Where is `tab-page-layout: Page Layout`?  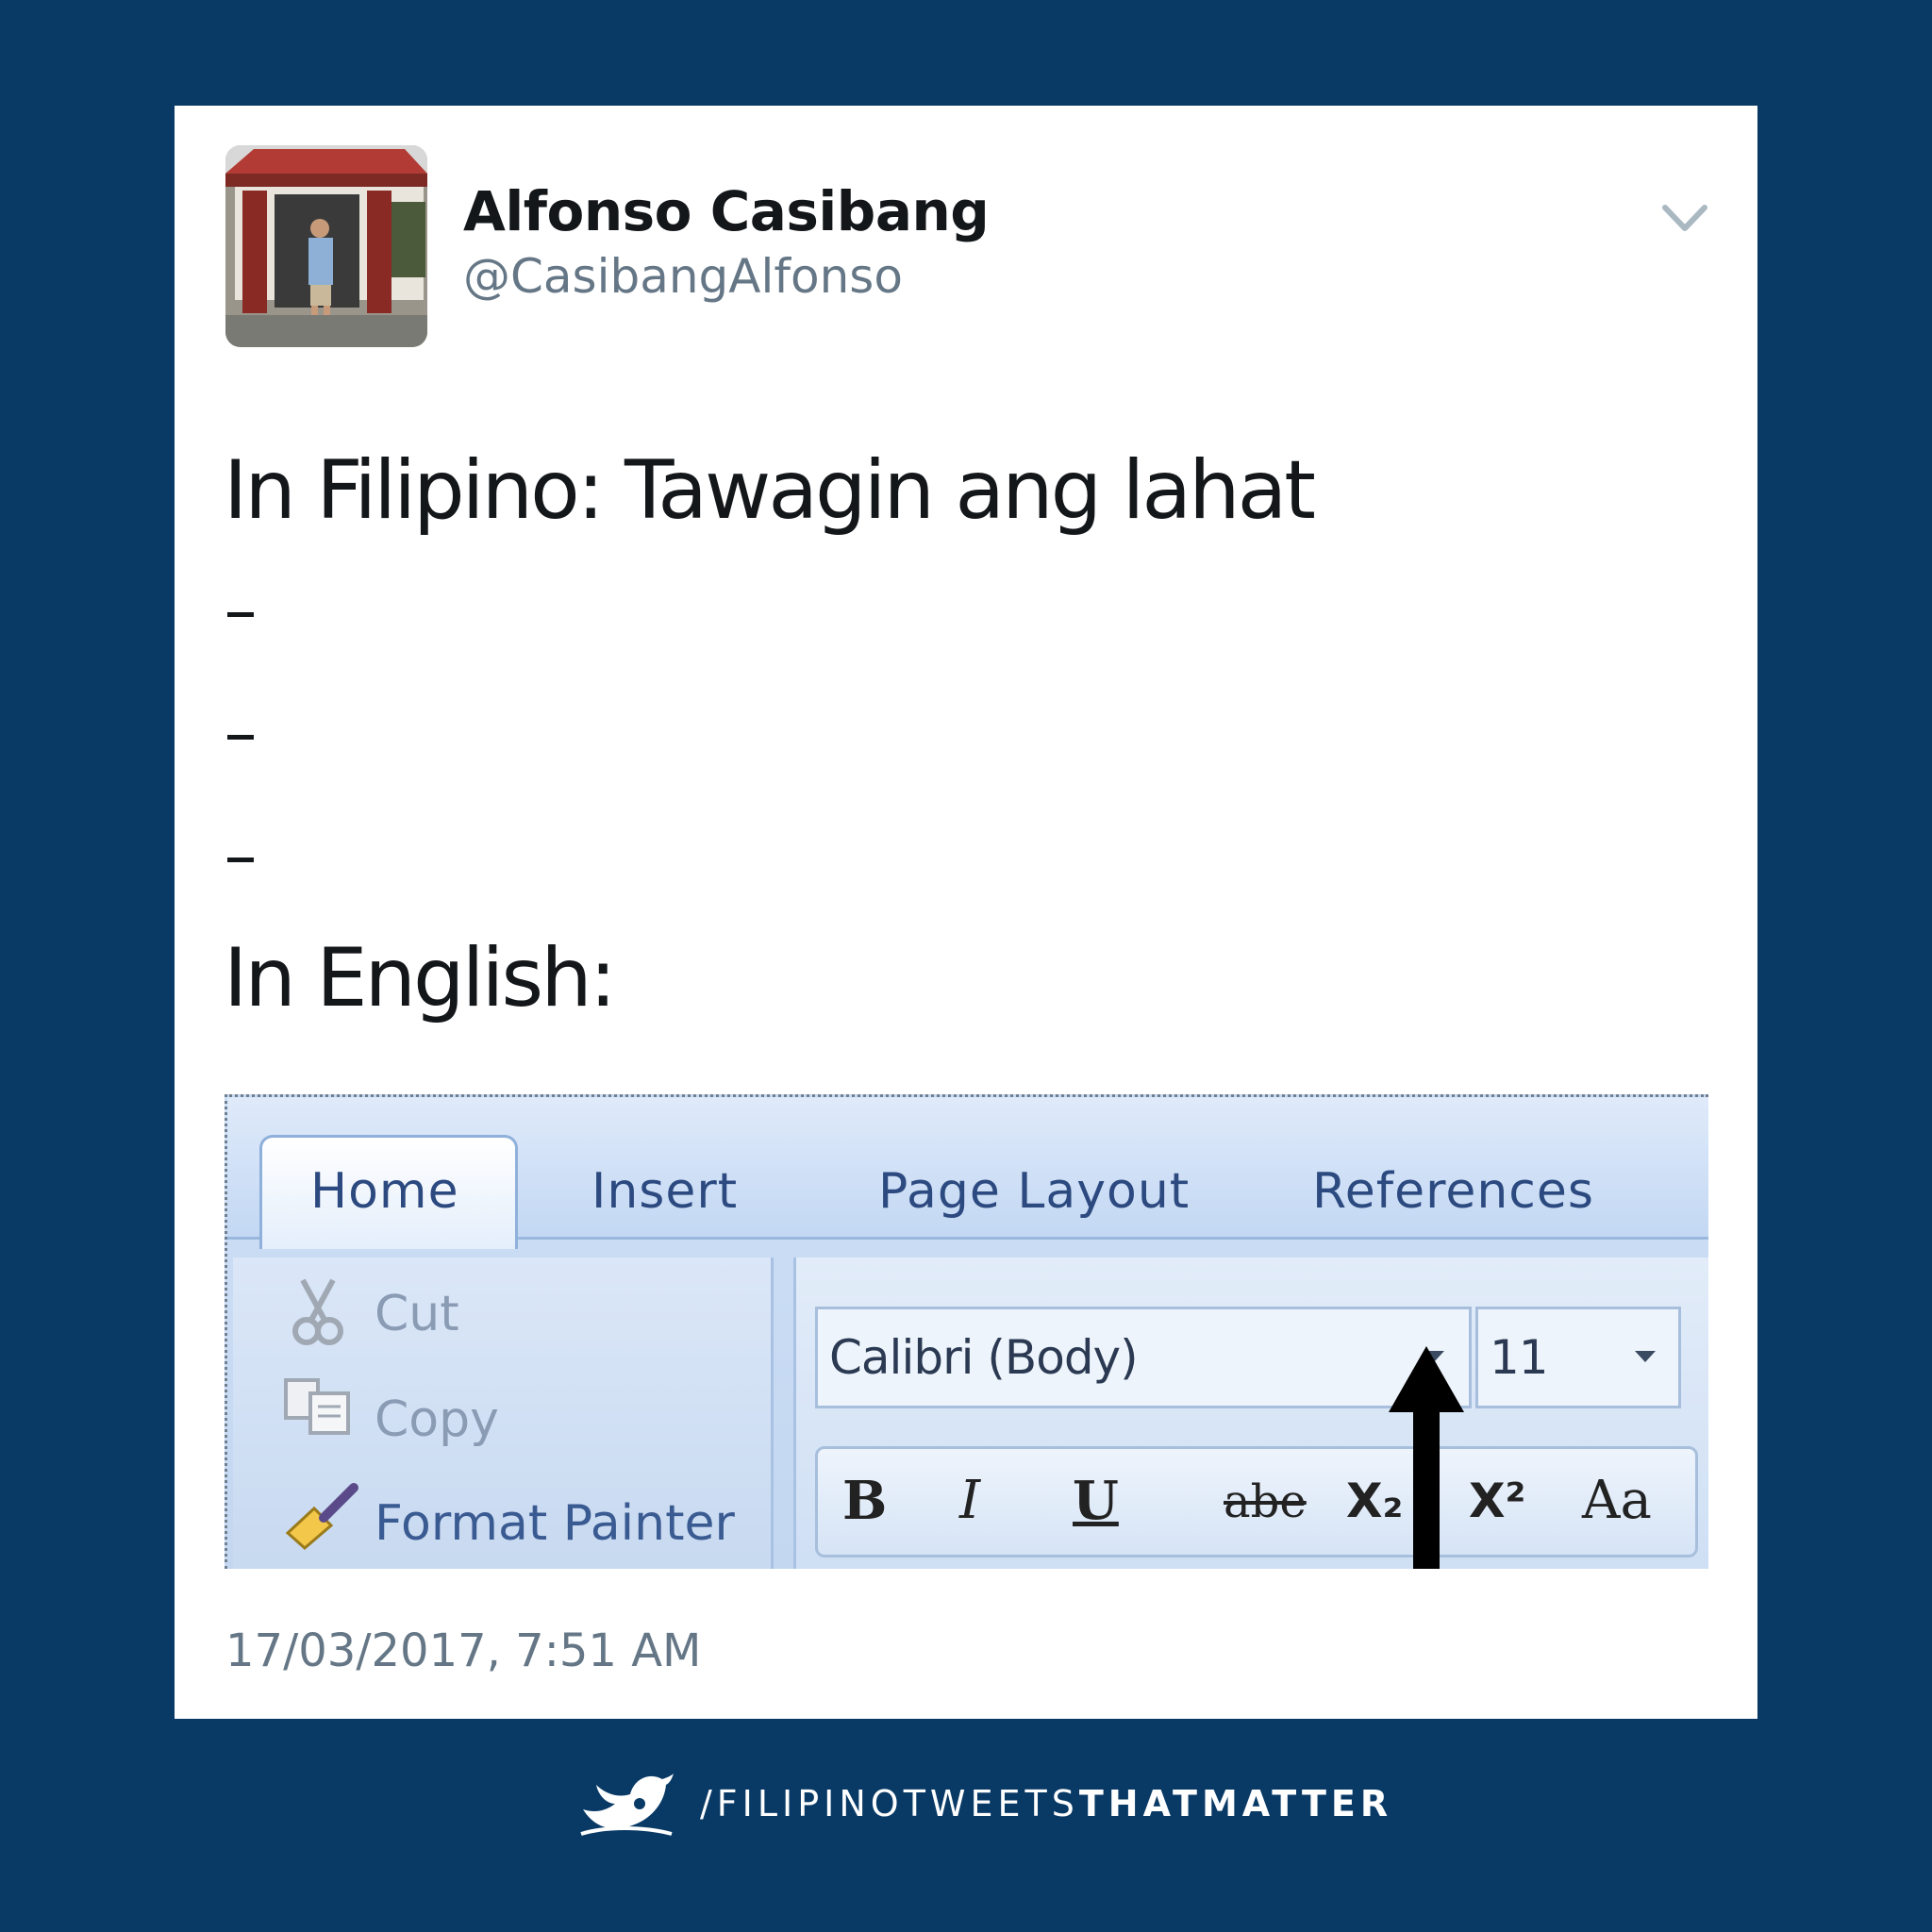
tab-page-layout: Page Layout is located at coordinates (1035, 1191).